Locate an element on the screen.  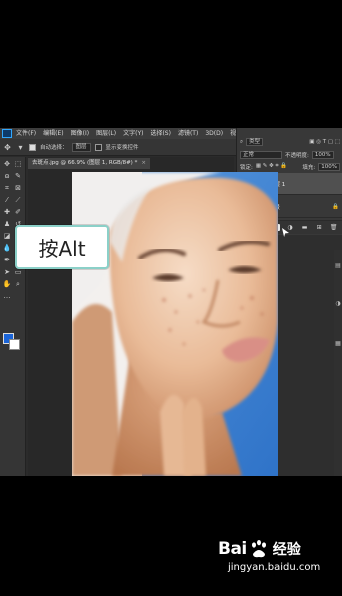
lock-row: 锁定: ▦ ✎ ✥ ⌗ 🔒 填充: 100% is located at coordinates (289, 166).